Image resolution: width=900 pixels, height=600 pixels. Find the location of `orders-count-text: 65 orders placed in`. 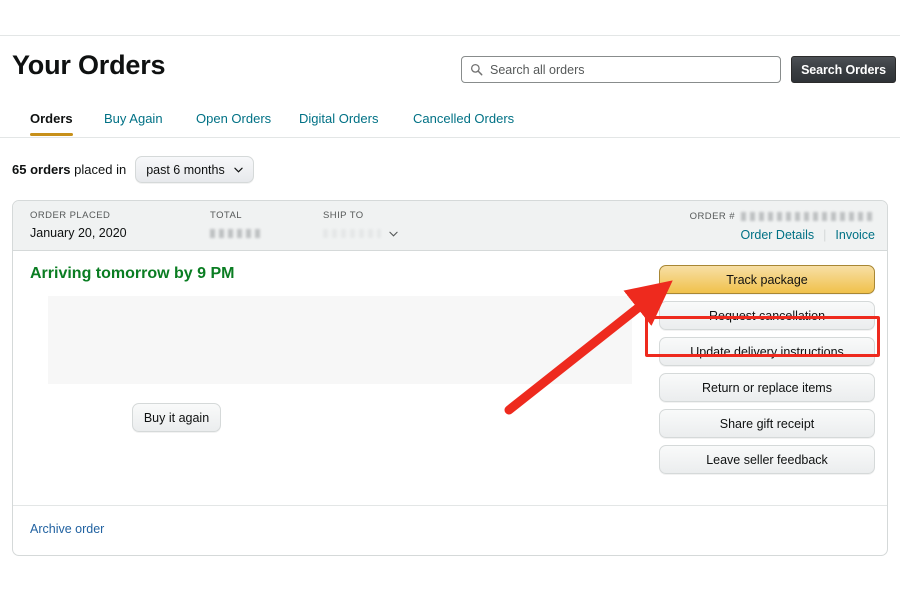

orders-count-text: 65 orders placed in is located at coordinates (69, 169).